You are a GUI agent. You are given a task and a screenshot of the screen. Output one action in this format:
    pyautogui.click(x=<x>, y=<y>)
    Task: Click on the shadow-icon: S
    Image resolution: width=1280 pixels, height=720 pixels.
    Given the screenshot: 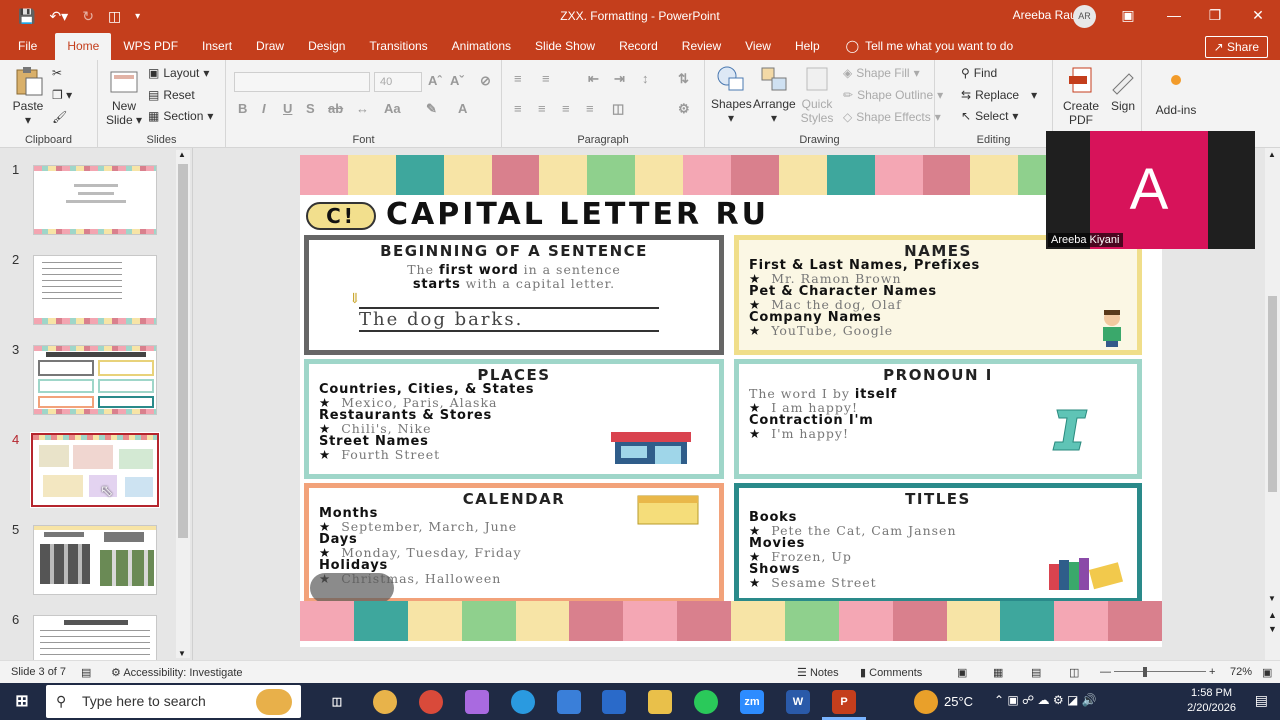 What is the action you would take?
    pyautogui.click(x=310, y=108)
    